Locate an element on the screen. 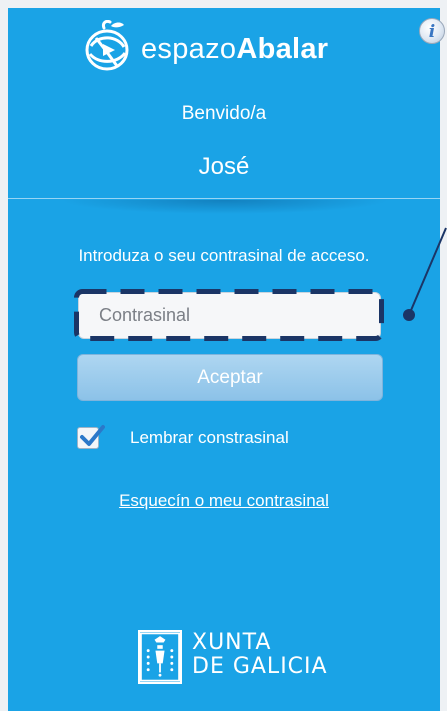 Image resolution: width=447 pixels, height=711 pixels. xunta-de-galicia-logo: XUNTA DE GALICIA is located at coordinates (233, 658).